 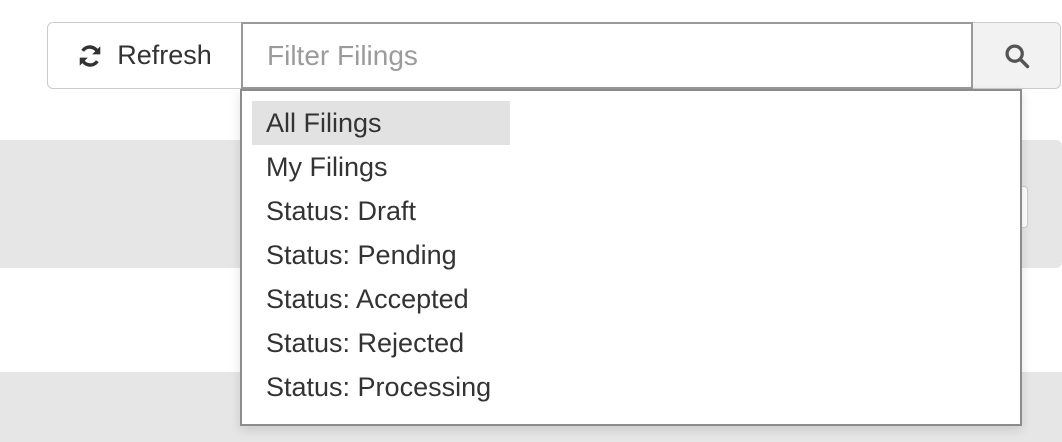 What do you see at coordinates (381, 255) in the screenshot?
I see `dropdown-item-status-pending: Status: Pending` at bounding box center [381, 255].